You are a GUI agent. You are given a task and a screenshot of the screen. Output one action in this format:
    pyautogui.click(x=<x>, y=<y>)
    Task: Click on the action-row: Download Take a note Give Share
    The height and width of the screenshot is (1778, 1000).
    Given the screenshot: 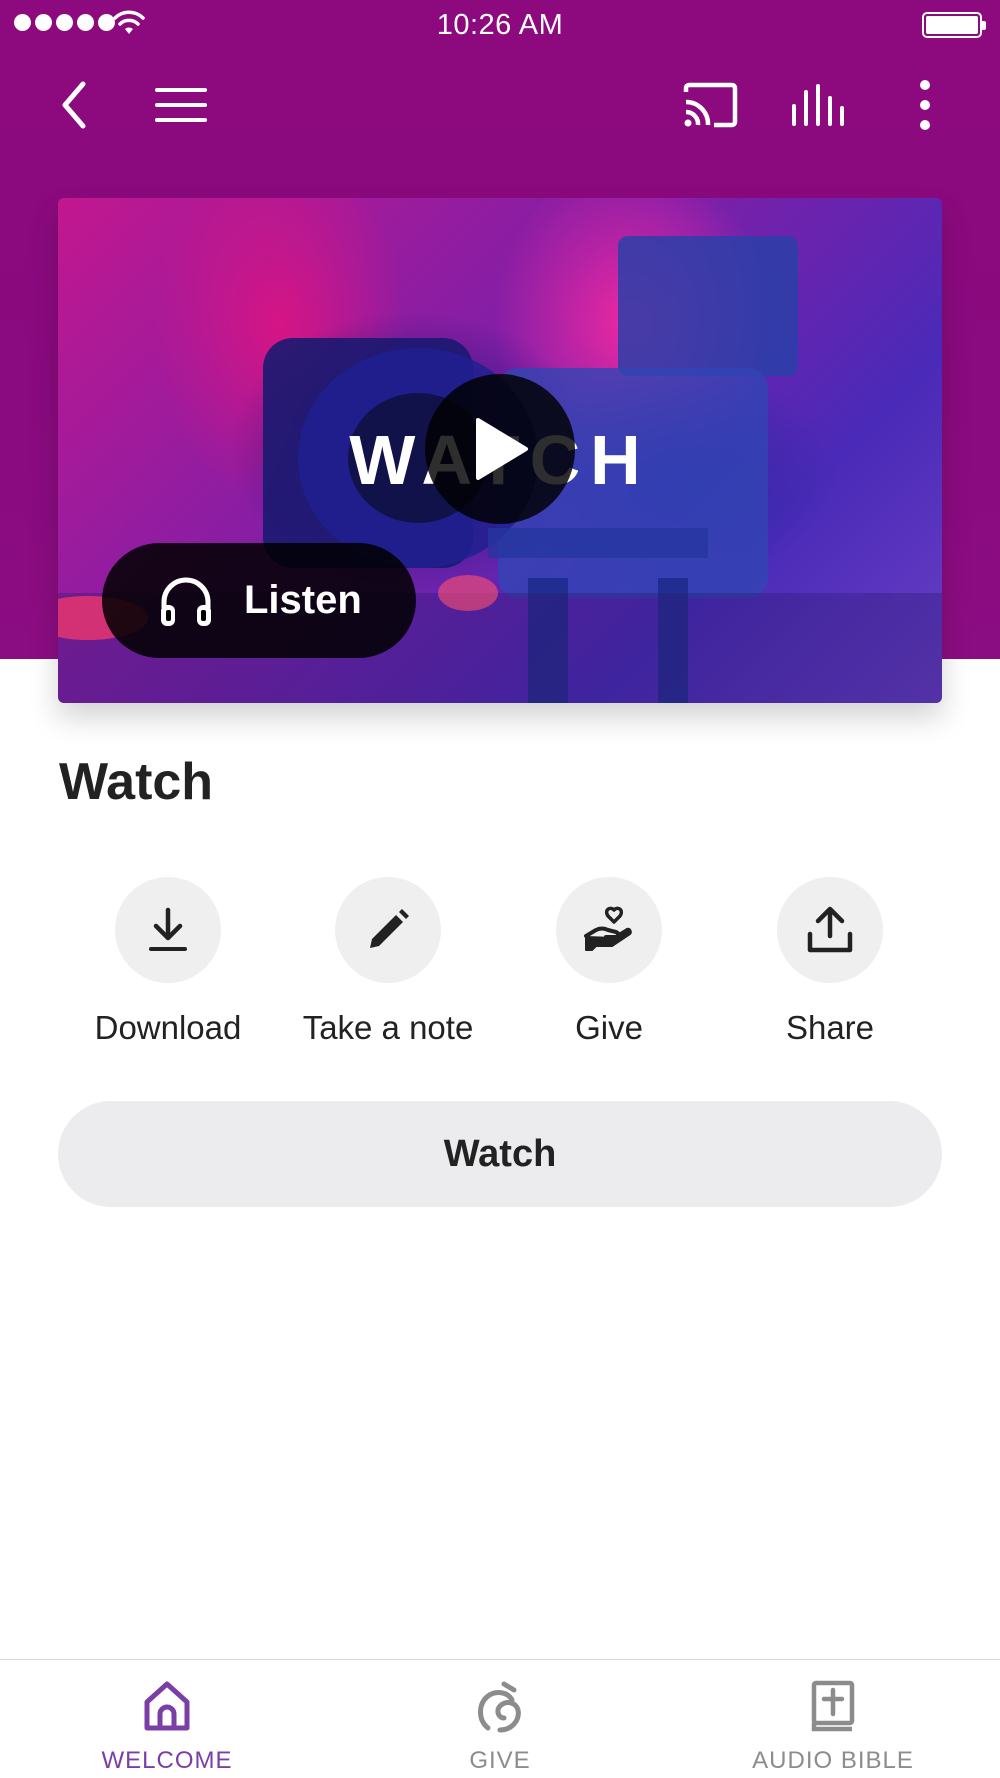 What is the action you would take?
    pyautogui.click(x=500, y=967)
    